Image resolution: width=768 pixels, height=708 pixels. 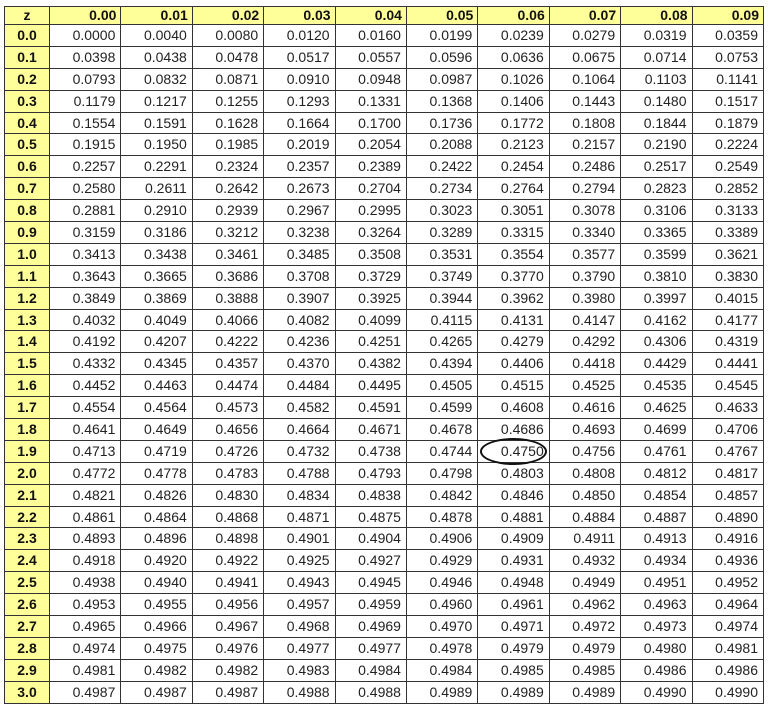 What do you see at coordinates (27, 605) in the screenshot?
I see `row-header: 2.6` at bounding box center [27, 605].